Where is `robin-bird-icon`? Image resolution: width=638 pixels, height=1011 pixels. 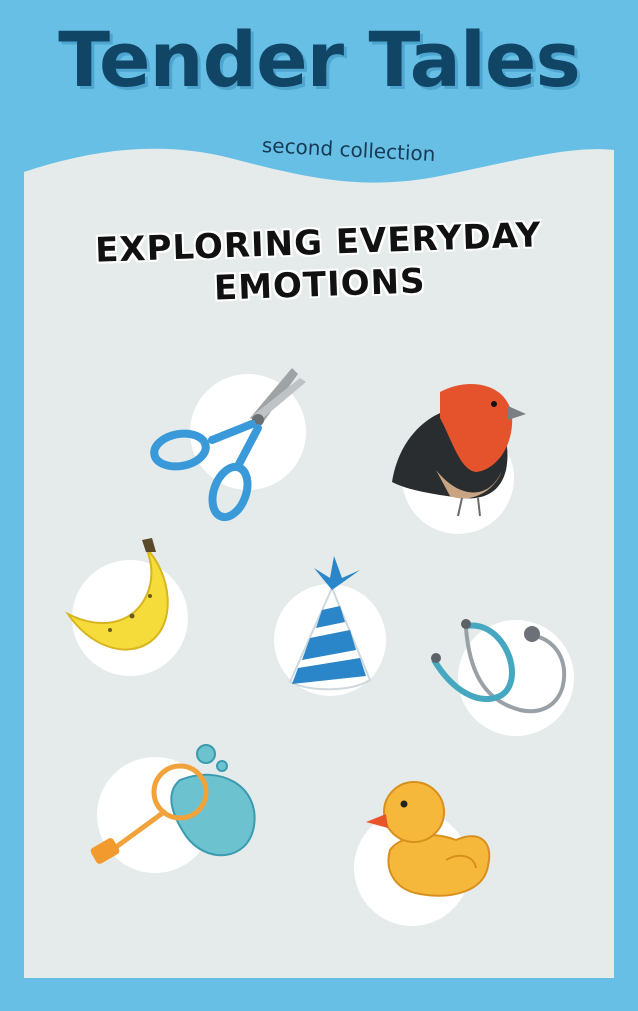 robin-bird-icon is located at coordinates (459, 459).